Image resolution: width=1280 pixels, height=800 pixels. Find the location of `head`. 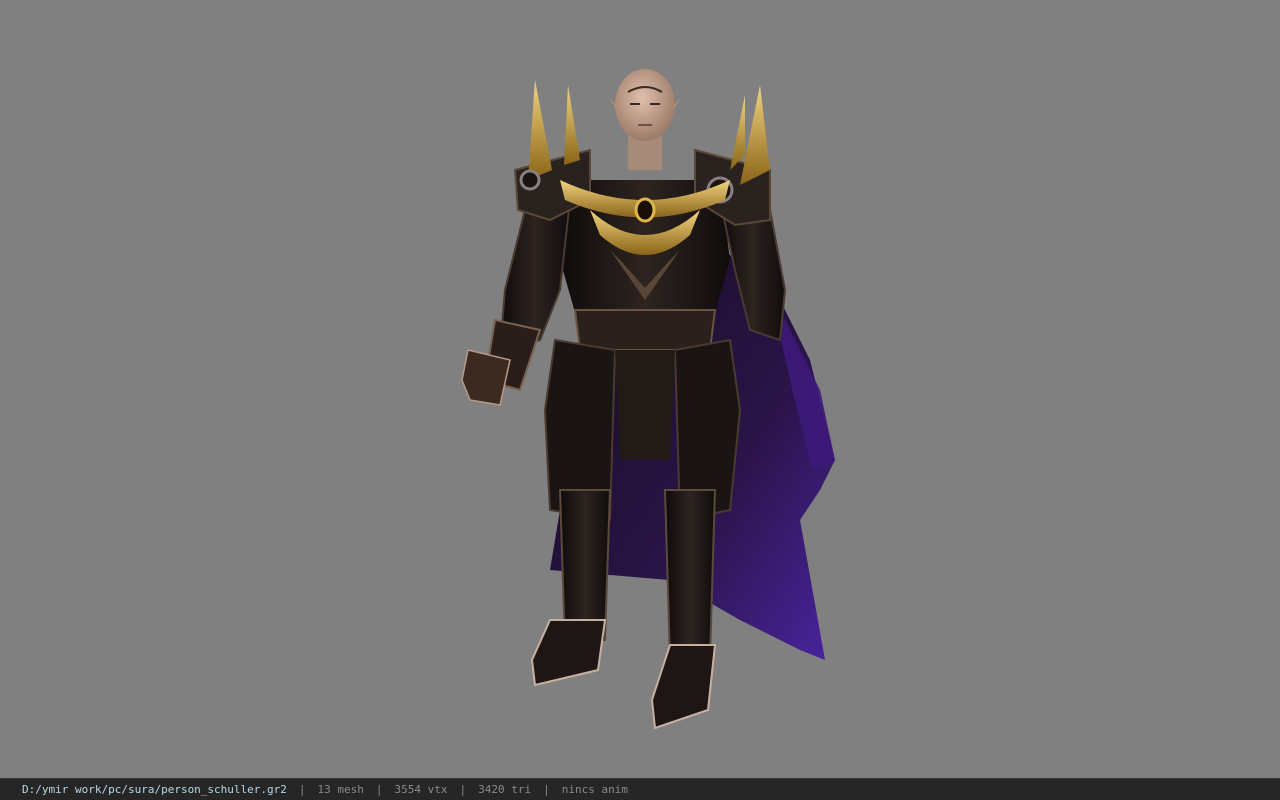

head is located at coordinates (645, 105).